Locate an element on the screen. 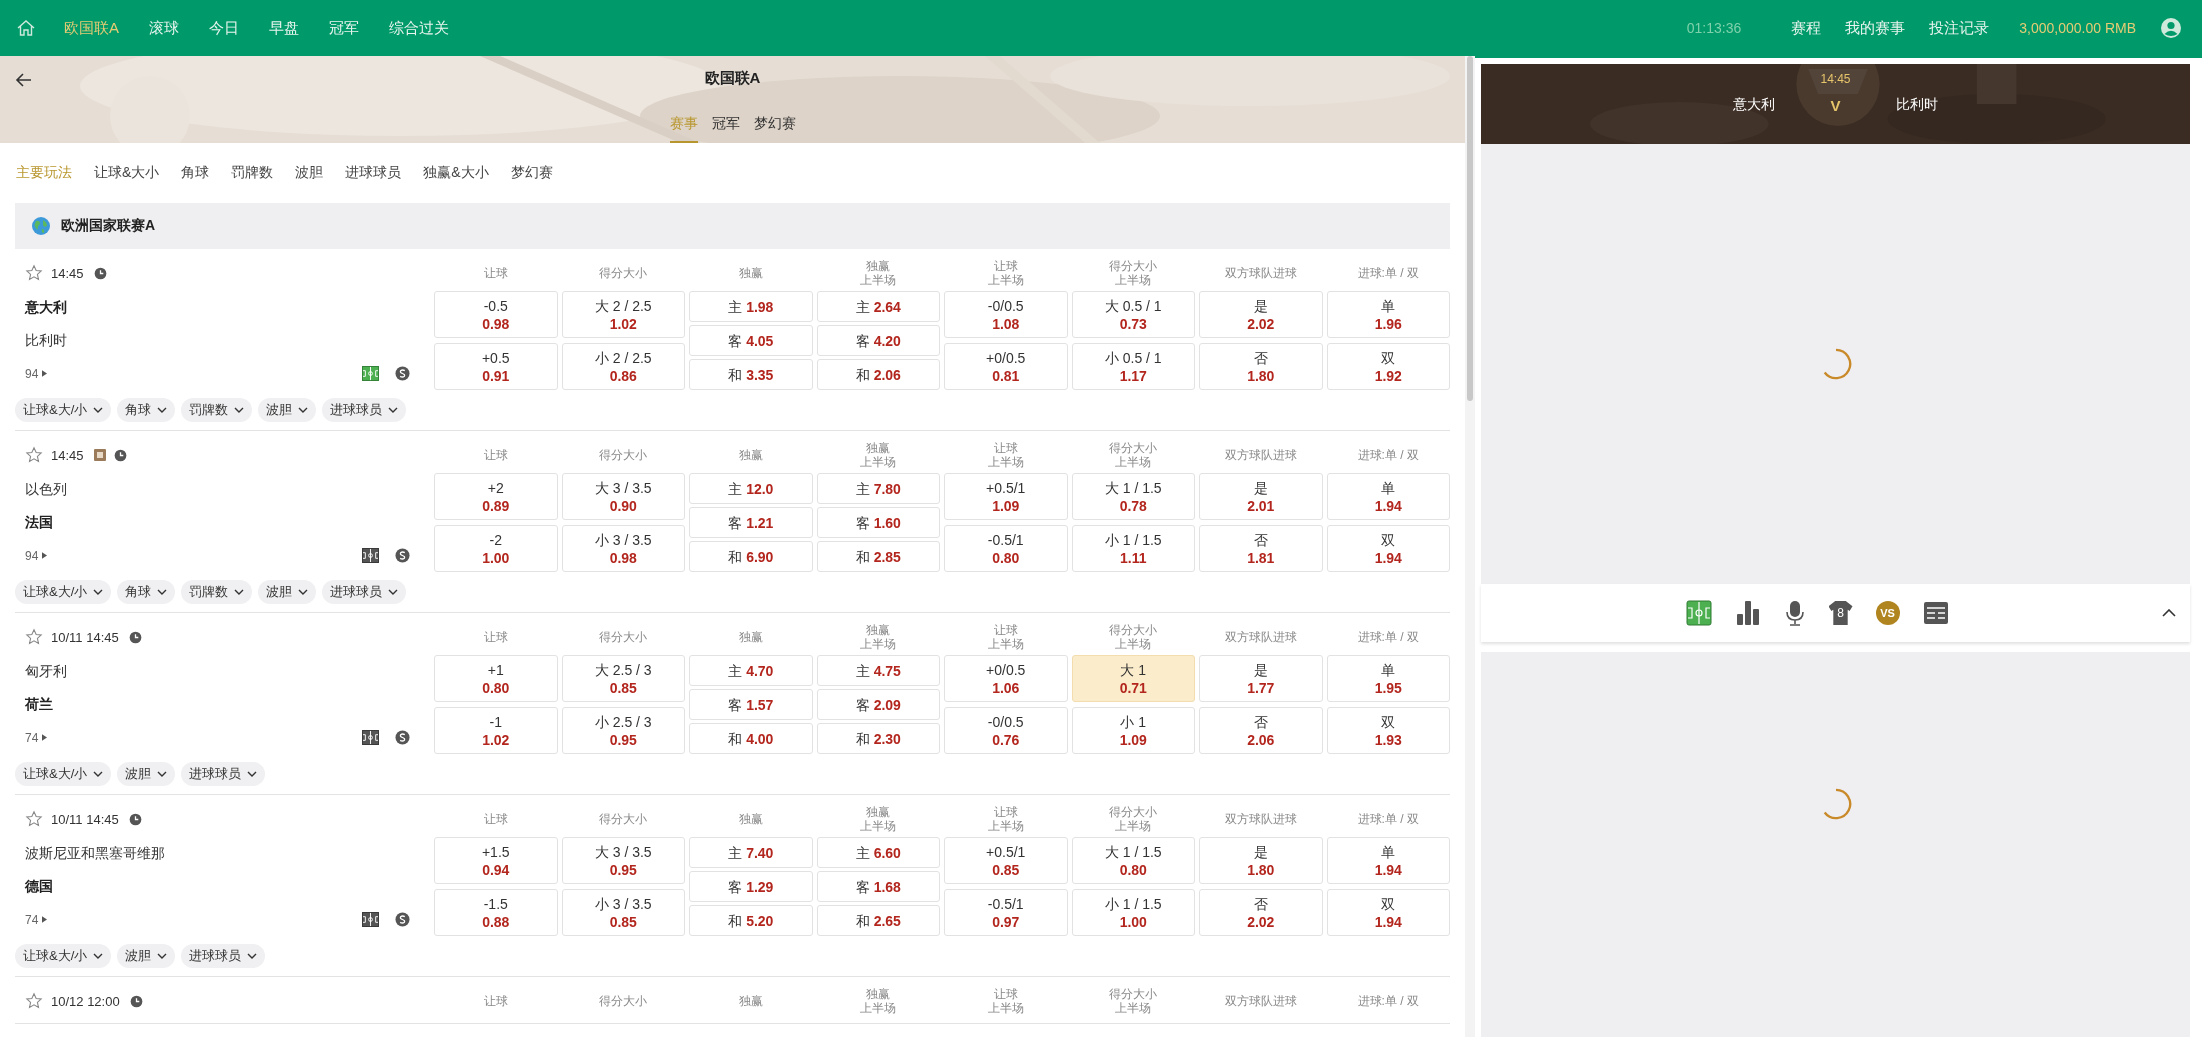 Image resolution: width=2202 pixels, height=1037 pixels. odds-button: 客 4.20 is located at coordinates (878, 340).